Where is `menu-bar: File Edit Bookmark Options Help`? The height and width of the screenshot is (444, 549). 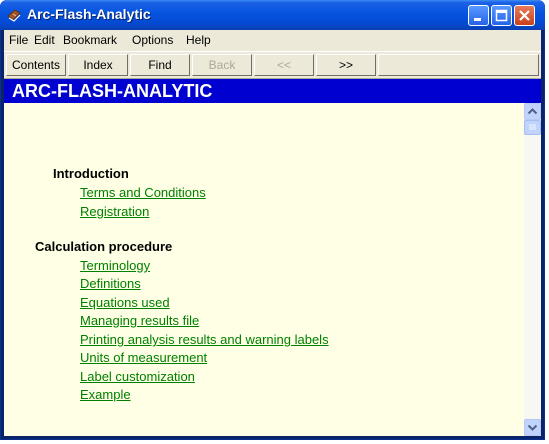
menu-bar: File Edit Bookmark Options Help is located at coordinates (272, 40).